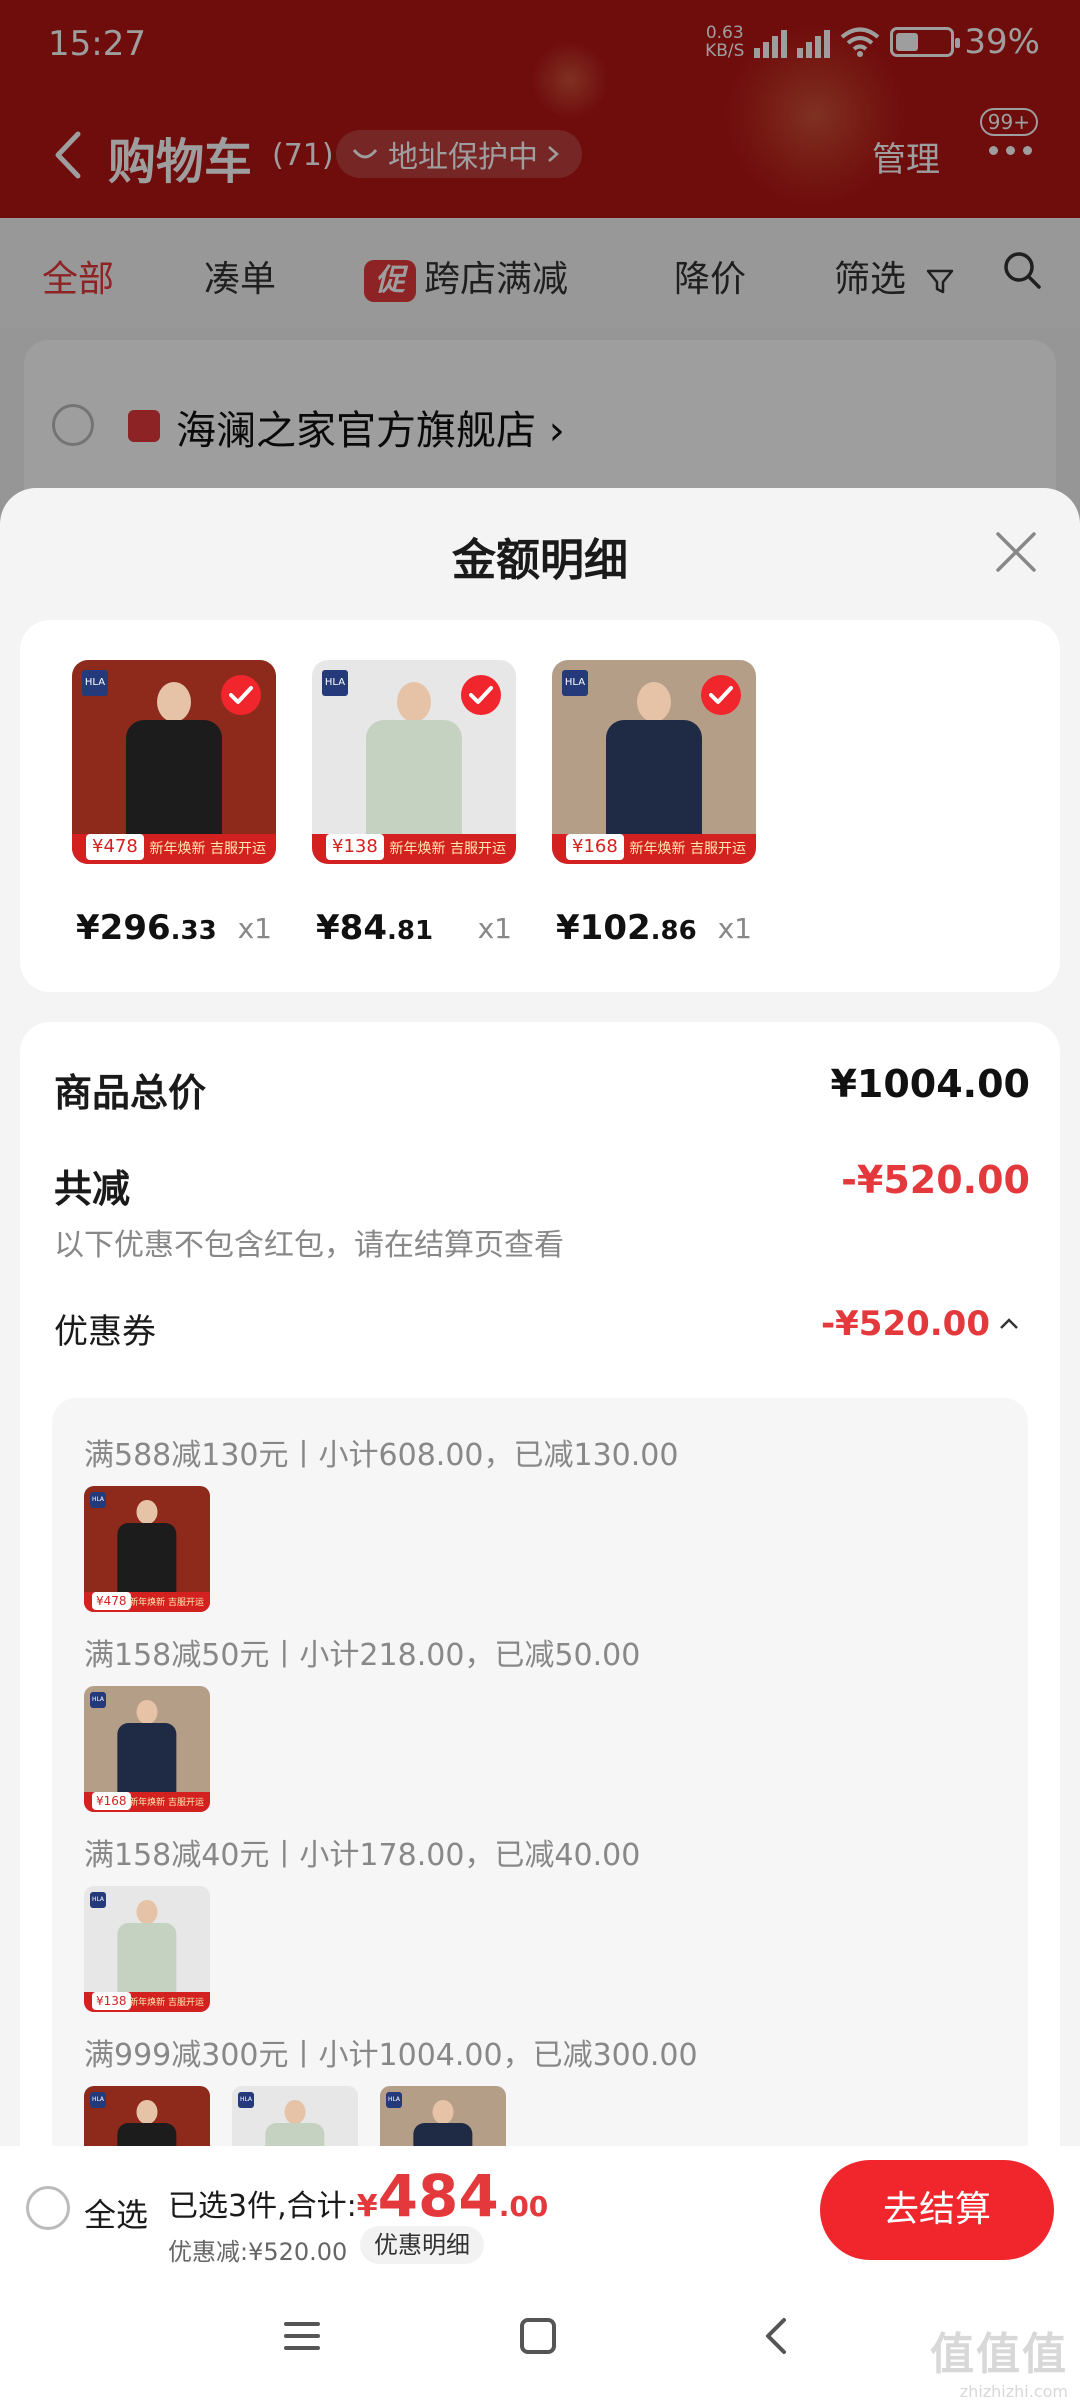 The height and width of the screenshot is (2400, 1080). Describe the element at coordinates (930, 1084) in the screenshot. I see `product-total-value: ¥1004.00` at that location.